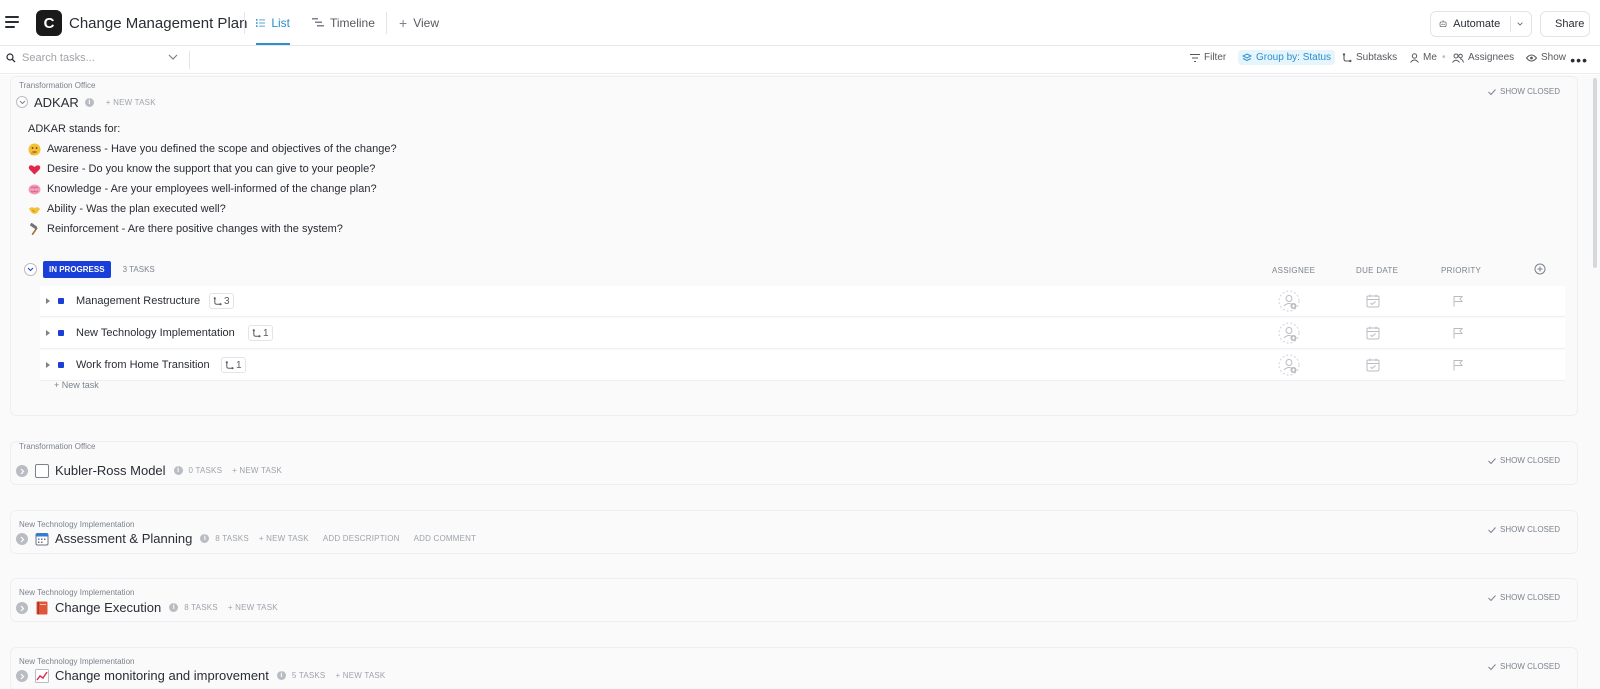 Image resolution: width=1600 pixels, height=689 pixels. Describe the element at coordinates (138, 301) in the screenshot. I see `task-name: Management Restructure` at that location.